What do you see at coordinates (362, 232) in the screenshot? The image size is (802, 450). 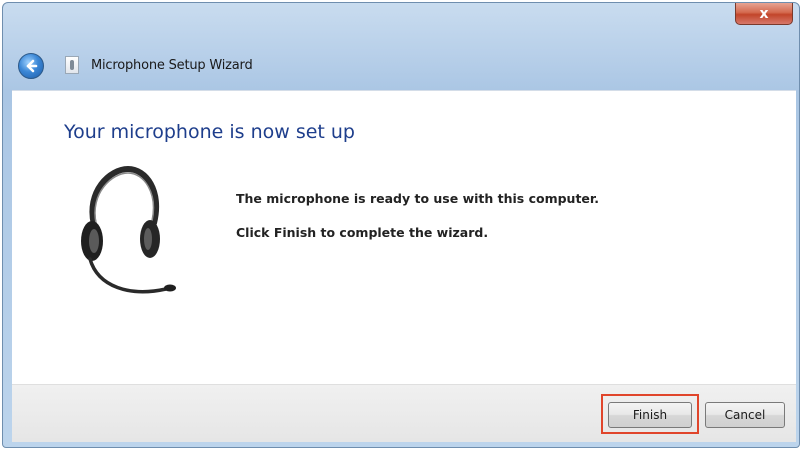 I see `finish-instruction: Click Finish to complete the wizard.` at bounding box center [362, 232].